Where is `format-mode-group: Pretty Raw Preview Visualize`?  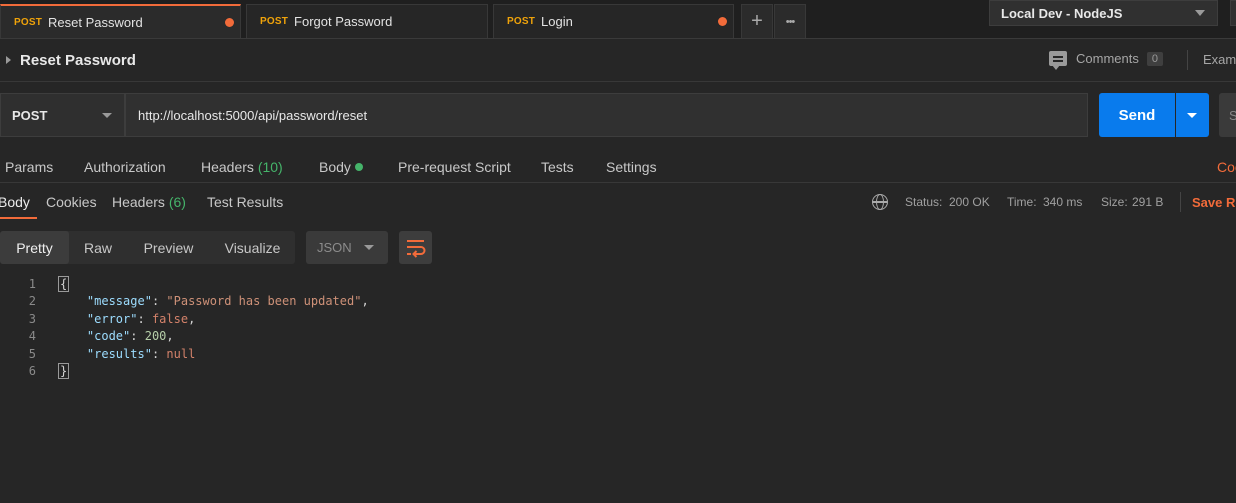 format-mode-group: Pretty Raw Preview Visualize is located at coordinates (147, 247).